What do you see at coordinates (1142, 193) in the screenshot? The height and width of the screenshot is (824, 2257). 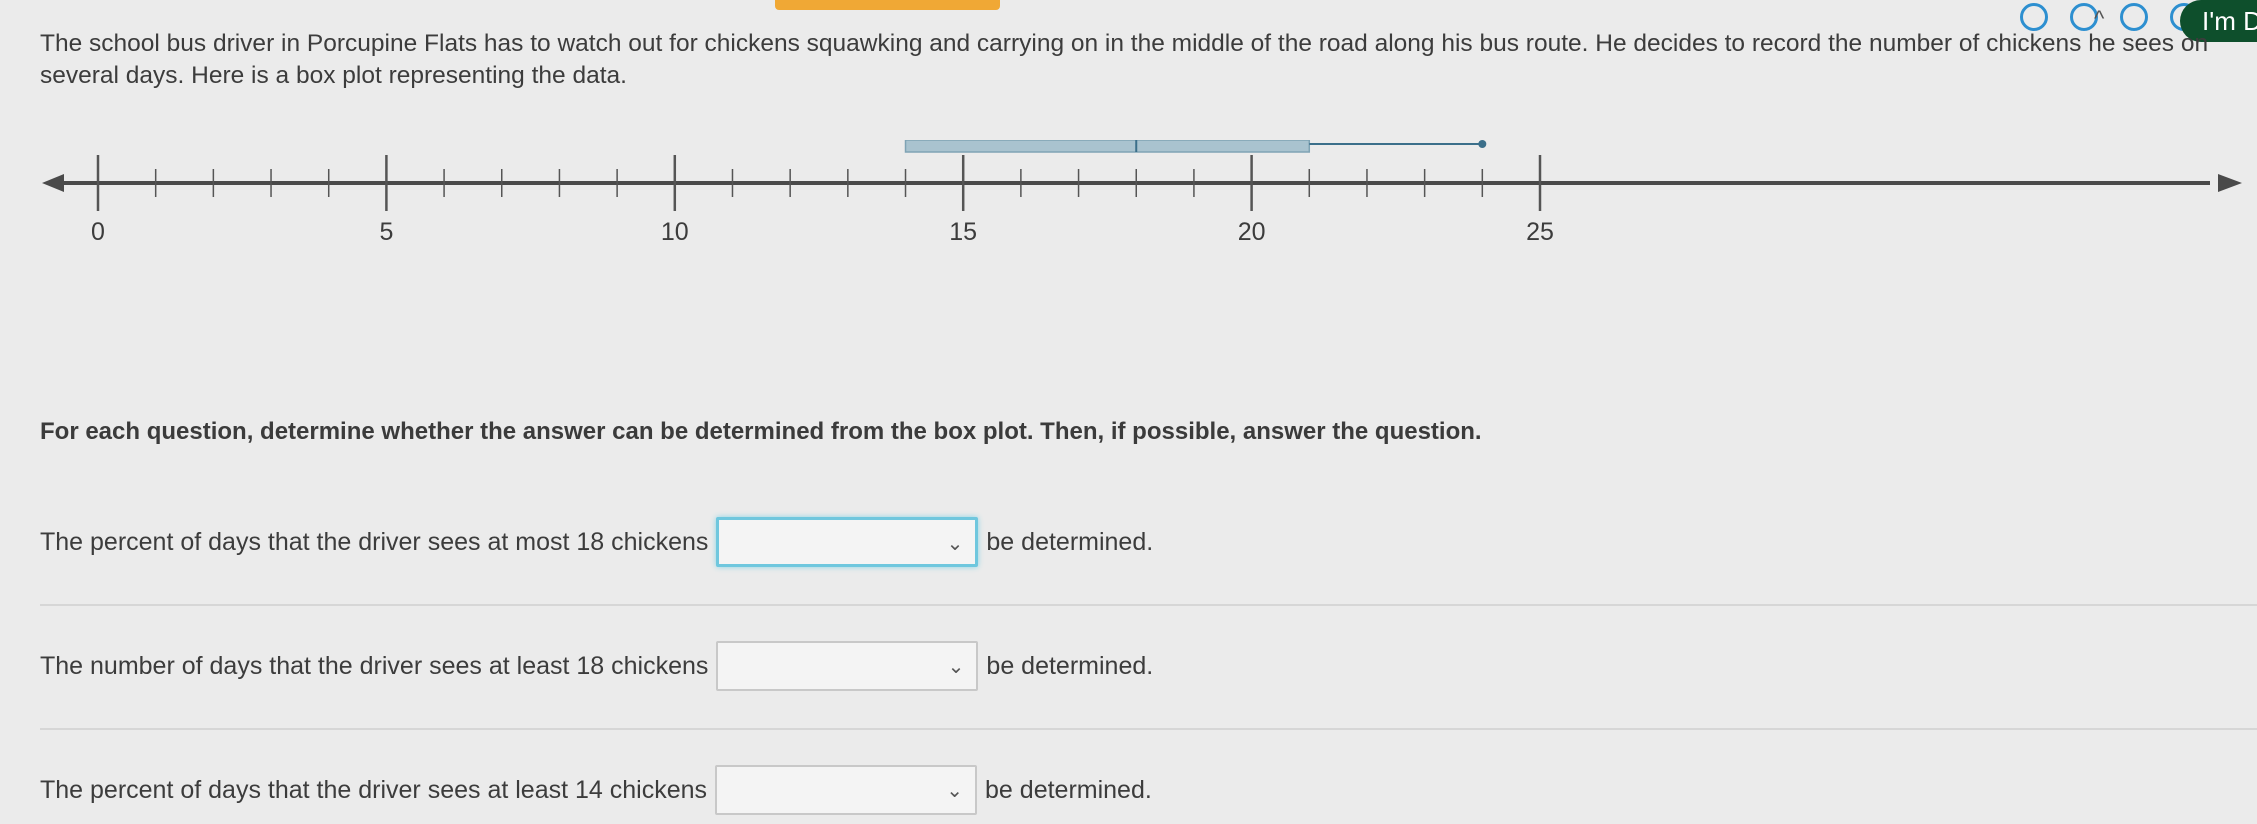 I see `box-plot-svg: 0 5 10 15 20 25` at bounding box center [1142, 193].